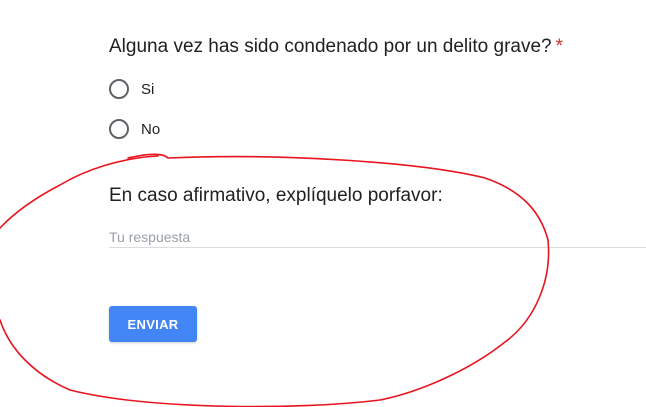 The width and height of the screenshot is (646, 407). I want to click on radio-label-si: Si, so click(148, 89).